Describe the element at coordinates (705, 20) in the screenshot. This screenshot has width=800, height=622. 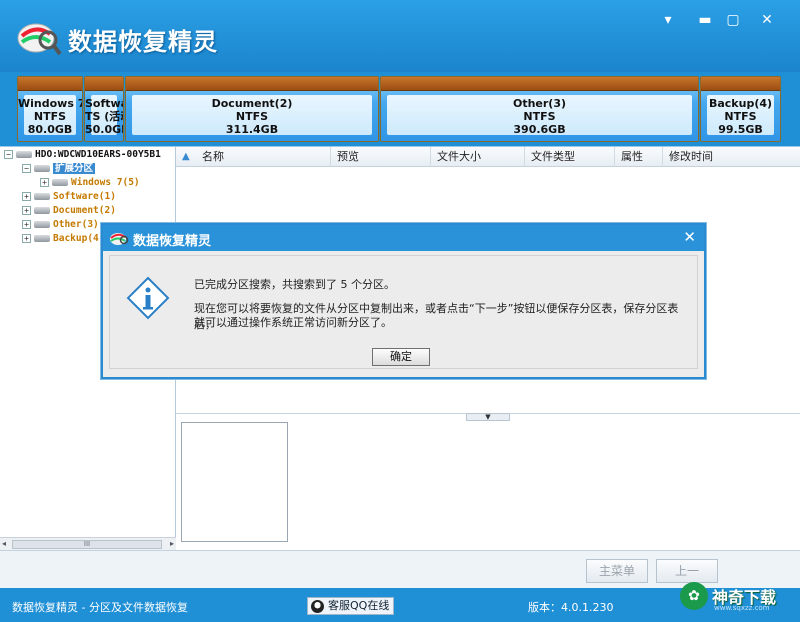
I see `minimize-button: ▬` at that location.